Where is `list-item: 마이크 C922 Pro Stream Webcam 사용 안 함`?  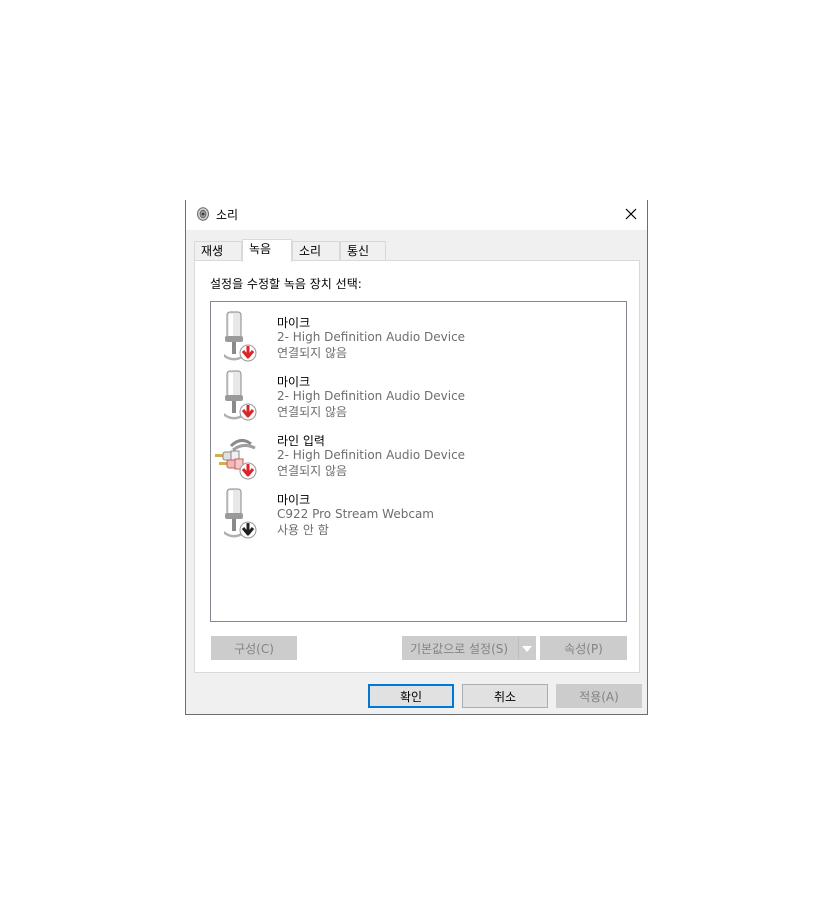 list-item: 마이크 C922 Pro Stream Webcam 사용 안 함 is located at coordinates (411, 512).